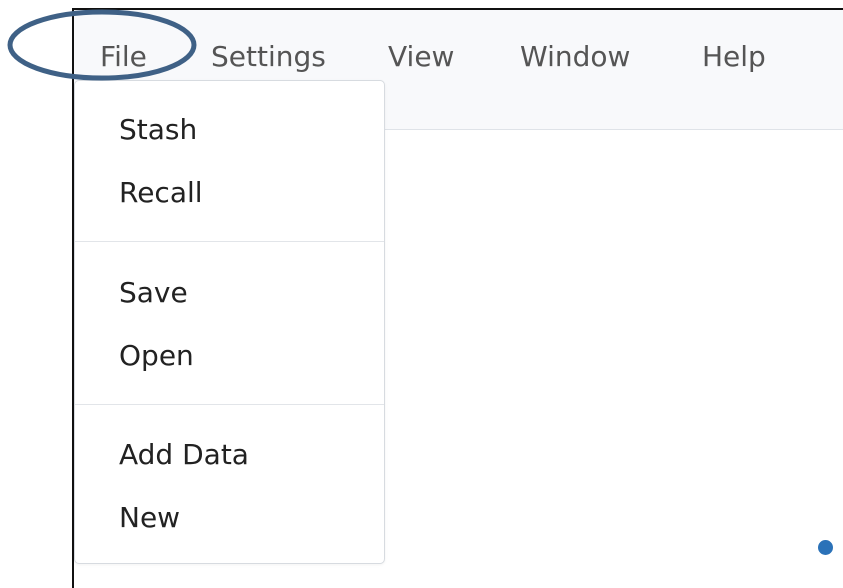  I want to click on menu-item-recall: Recall, so click(161, 193).